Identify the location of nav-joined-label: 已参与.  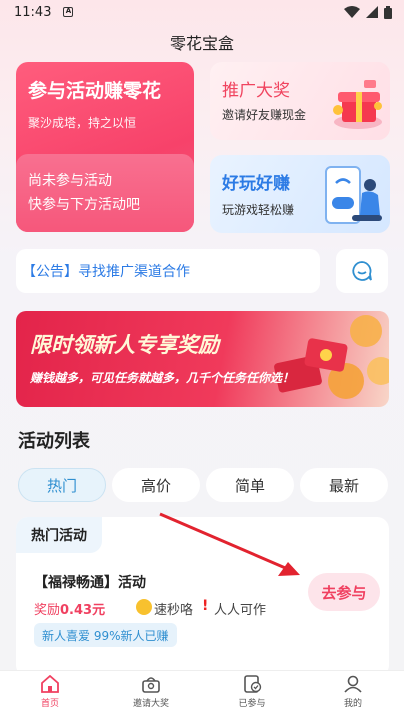
(252, 704).